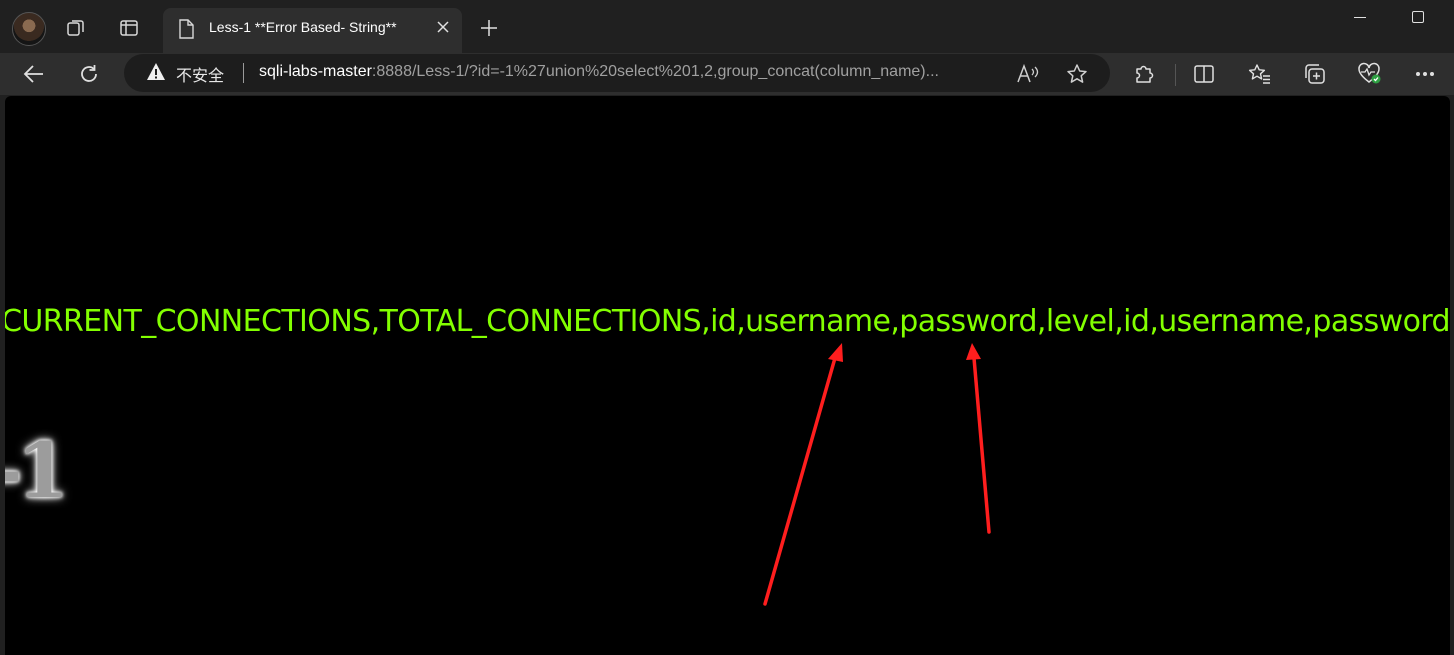  I want to click on annotation-arrow-password, so click(978, 438).